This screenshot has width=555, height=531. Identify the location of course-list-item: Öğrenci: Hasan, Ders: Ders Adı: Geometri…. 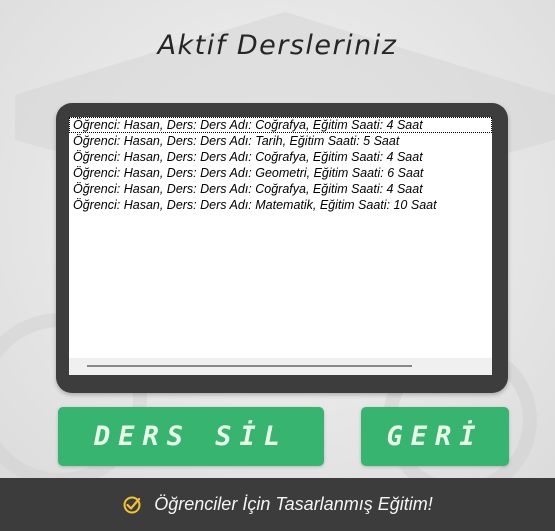
(280, 173).